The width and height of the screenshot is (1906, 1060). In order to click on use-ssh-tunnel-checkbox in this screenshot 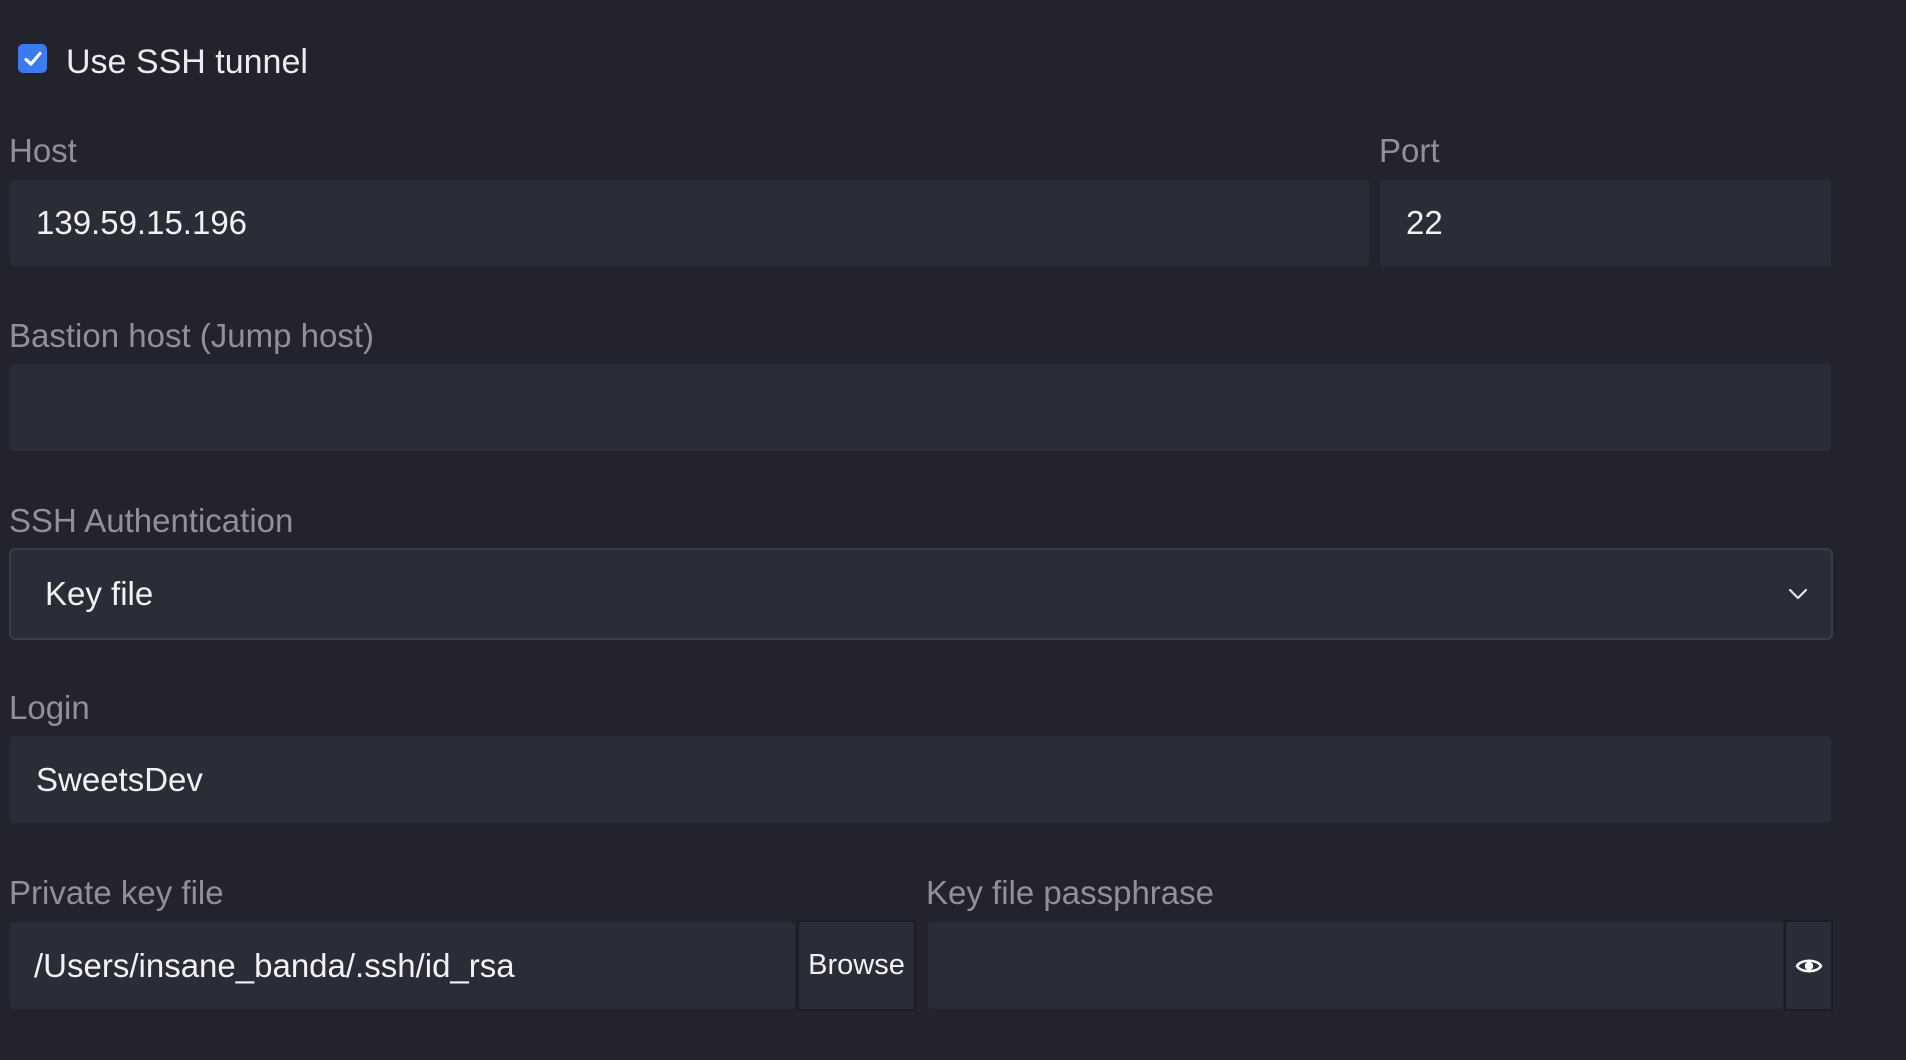, I will do `click(32, 58)`.